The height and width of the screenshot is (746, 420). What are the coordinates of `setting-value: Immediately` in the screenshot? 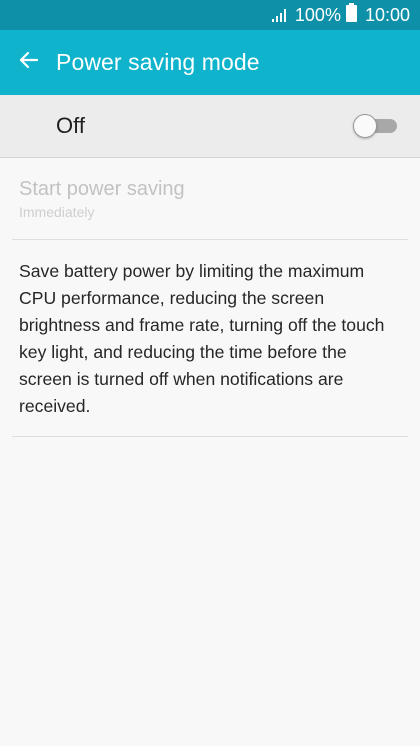 It's located at (57, 212).